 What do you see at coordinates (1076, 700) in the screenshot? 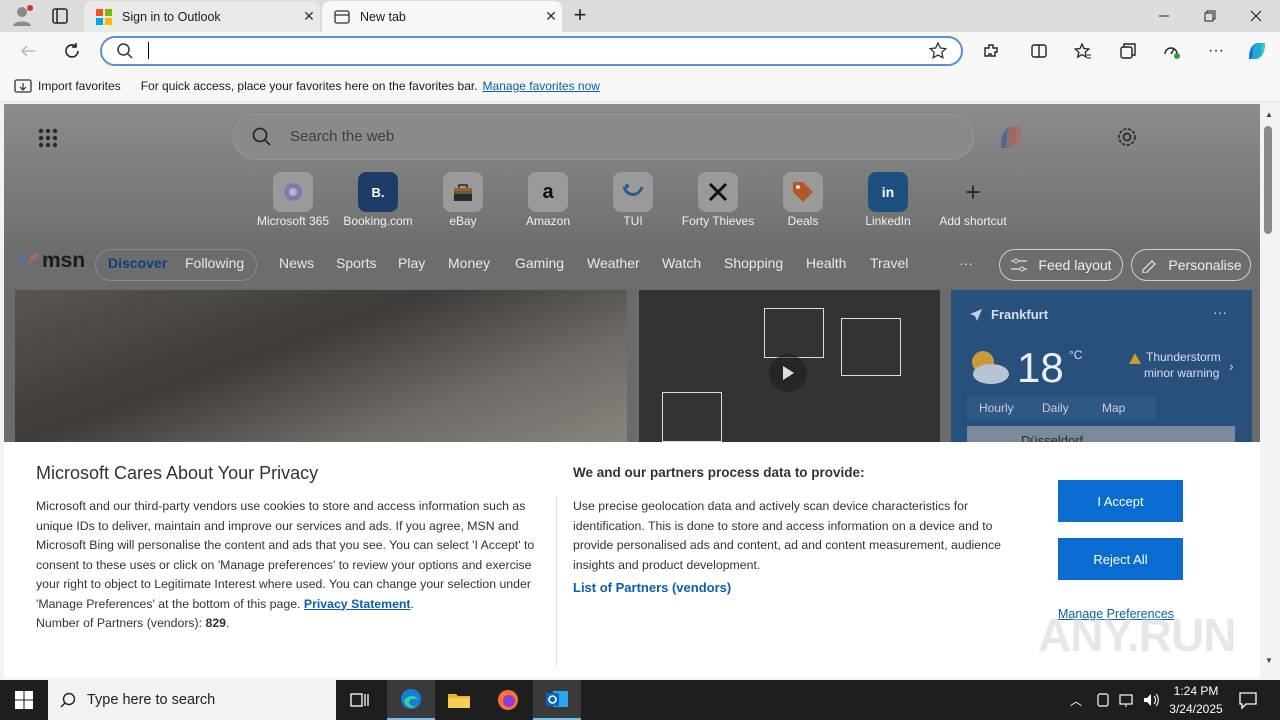
I see `tray-chevron-up-icon: ︿` at bounding box center [1076, 700].